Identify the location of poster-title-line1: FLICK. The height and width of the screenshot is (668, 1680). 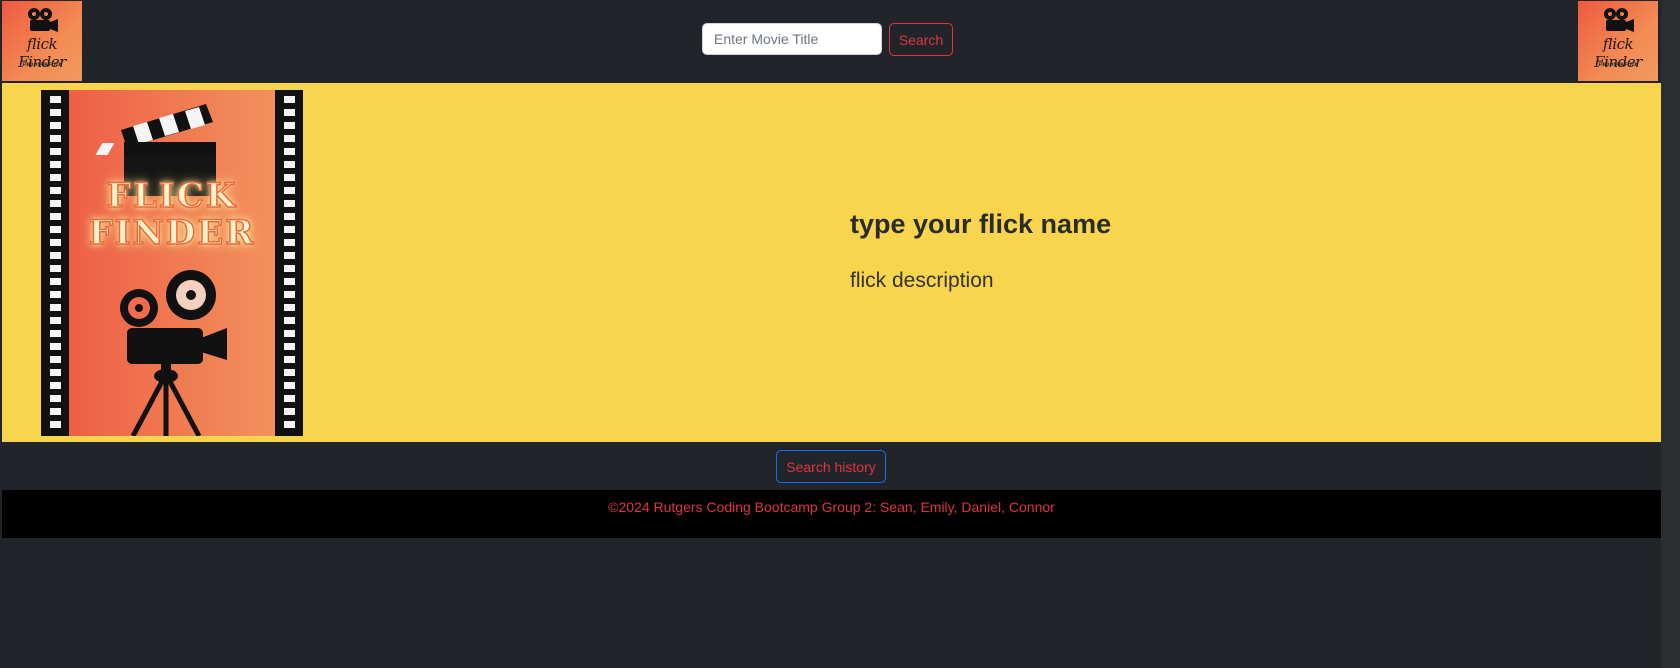
(172, 196).